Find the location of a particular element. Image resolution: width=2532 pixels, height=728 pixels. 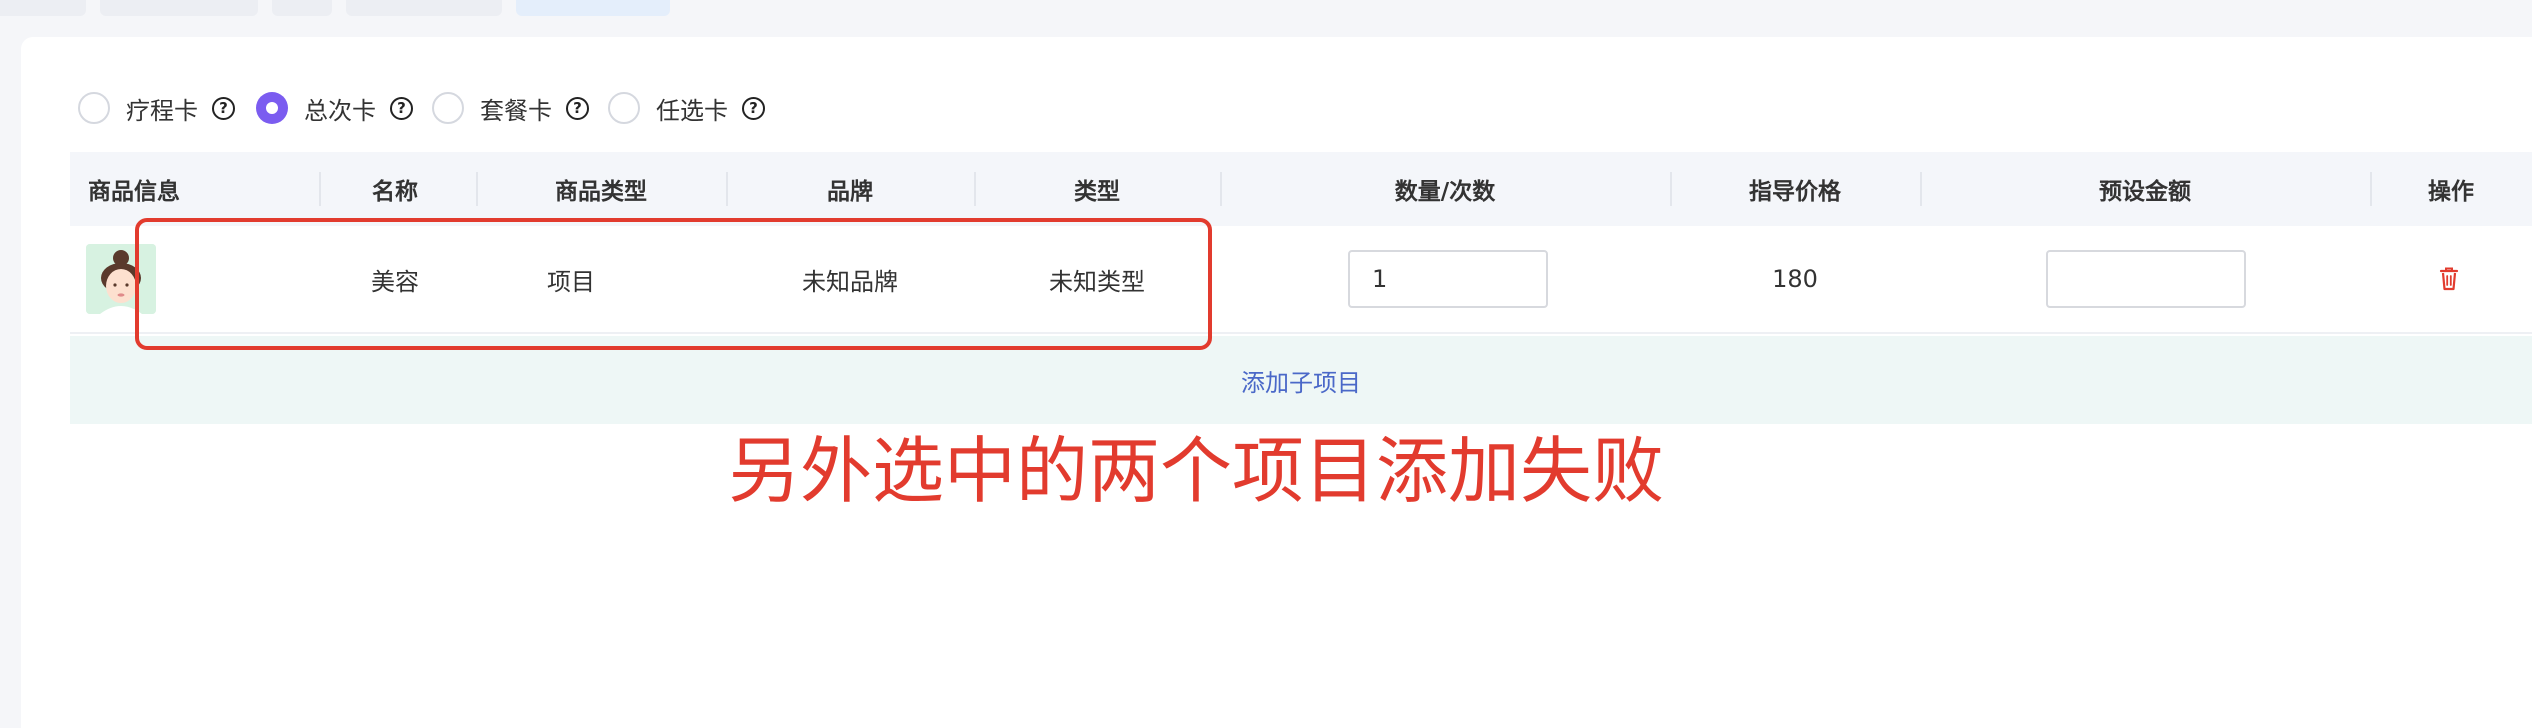

header-type: 类型 is located at coordinates (1097, 192).